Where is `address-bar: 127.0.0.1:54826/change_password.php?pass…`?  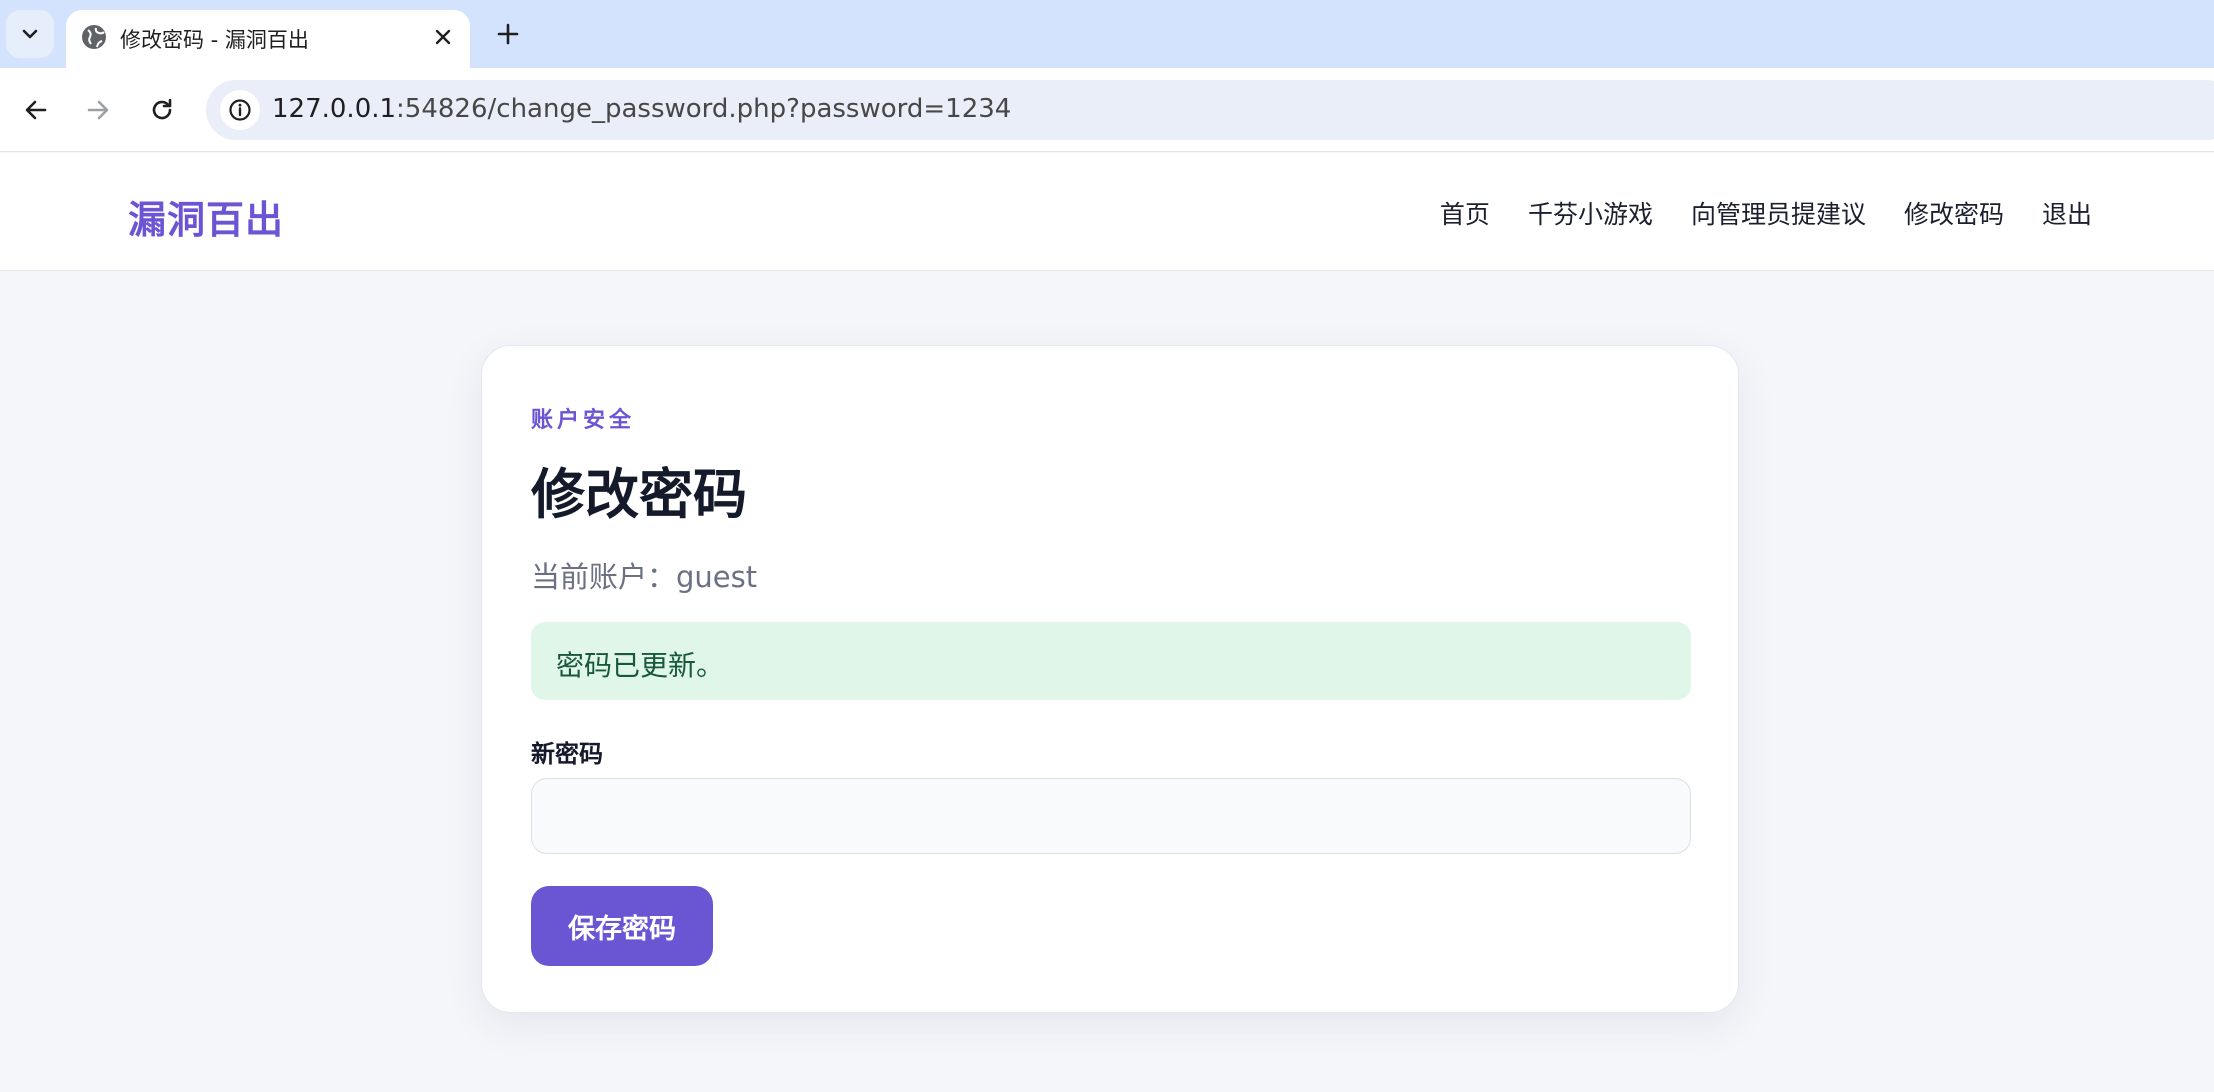 address-bar: 127.0.0.1:54826/change_password.php?pass… is located at coordinates (1210, 110).